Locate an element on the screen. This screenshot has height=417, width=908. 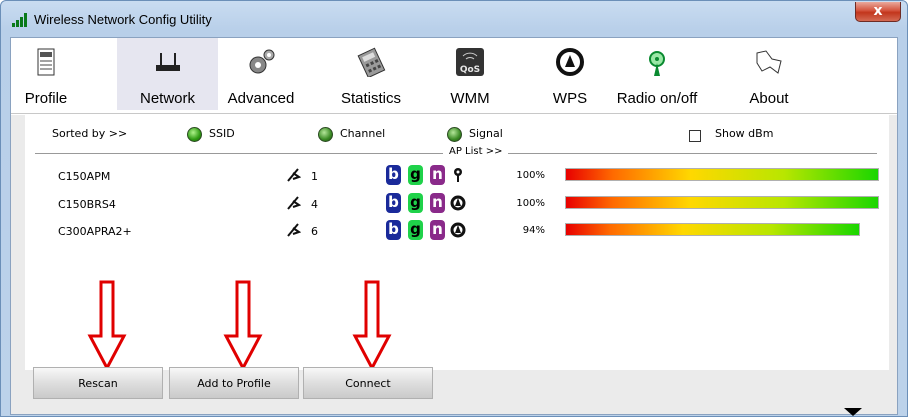
sort-signal-radio is located at coordinates (454, 134).